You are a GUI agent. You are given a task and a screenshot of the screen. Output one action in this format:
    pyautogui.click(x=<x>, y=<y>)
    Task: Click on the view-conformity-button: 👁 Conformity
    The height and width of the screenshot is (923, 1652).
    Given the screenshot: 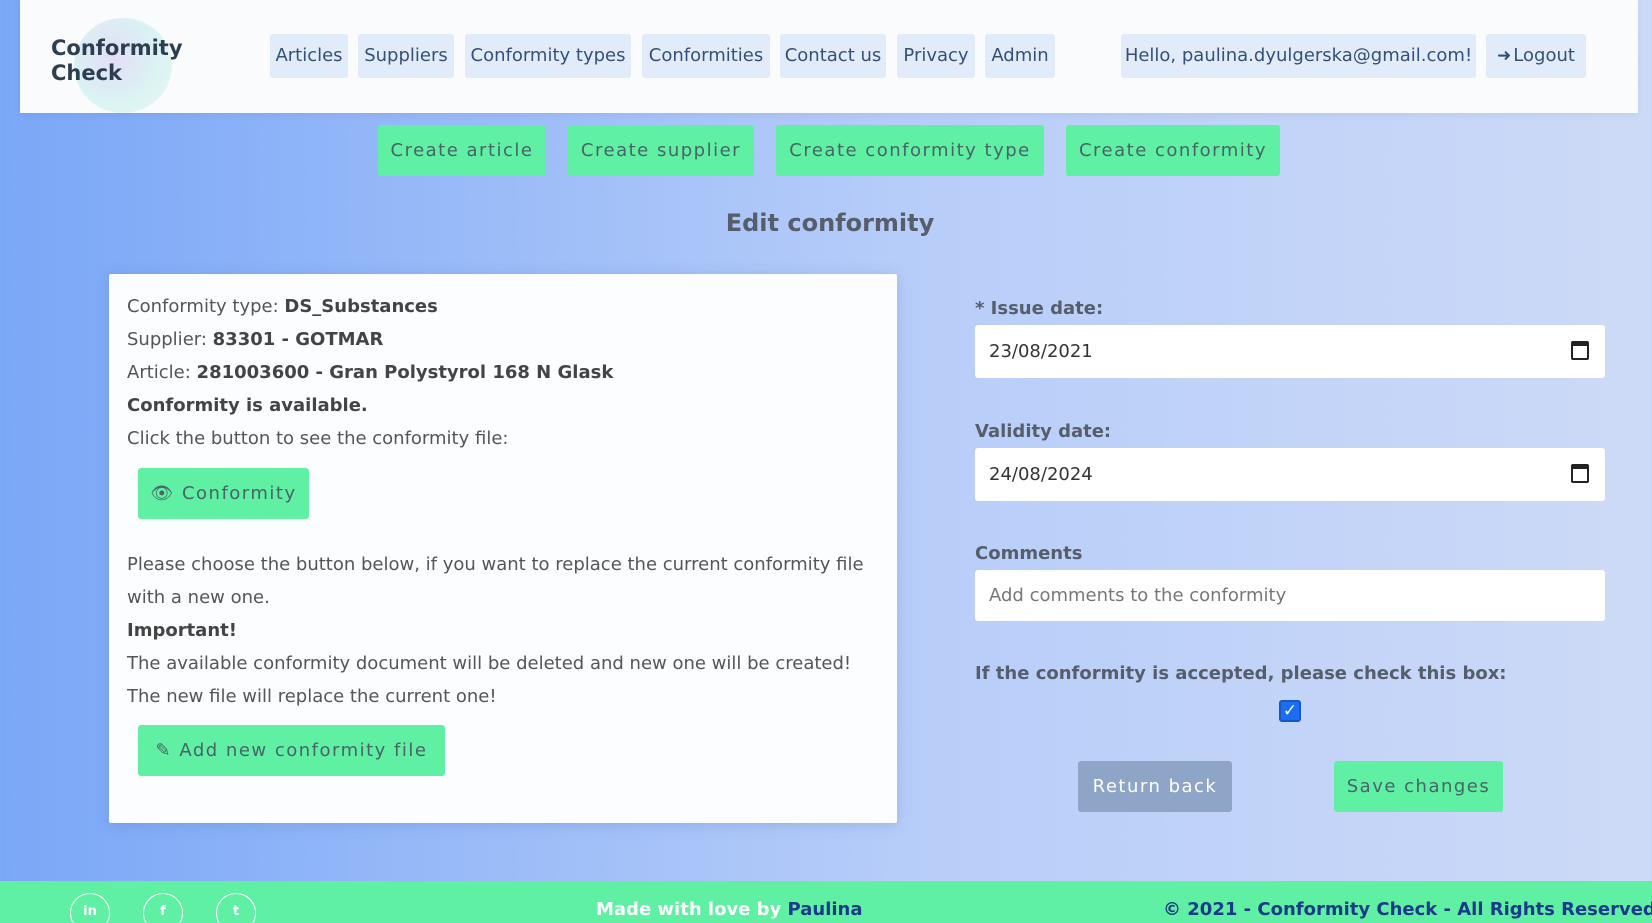 What is the action you would take?
    pyautogui.click(x=223, y=493)
    